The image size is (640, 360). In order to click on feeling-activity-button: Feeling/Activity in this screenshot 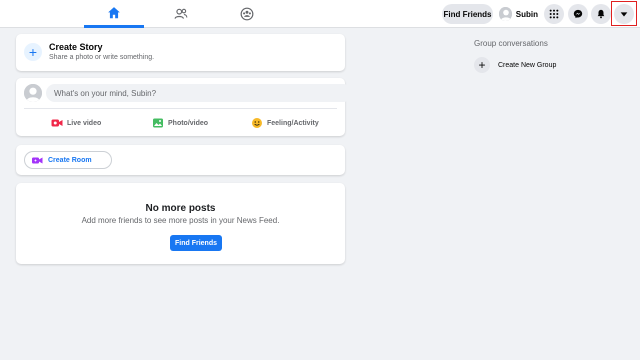, I will do `click(285, 123)`.